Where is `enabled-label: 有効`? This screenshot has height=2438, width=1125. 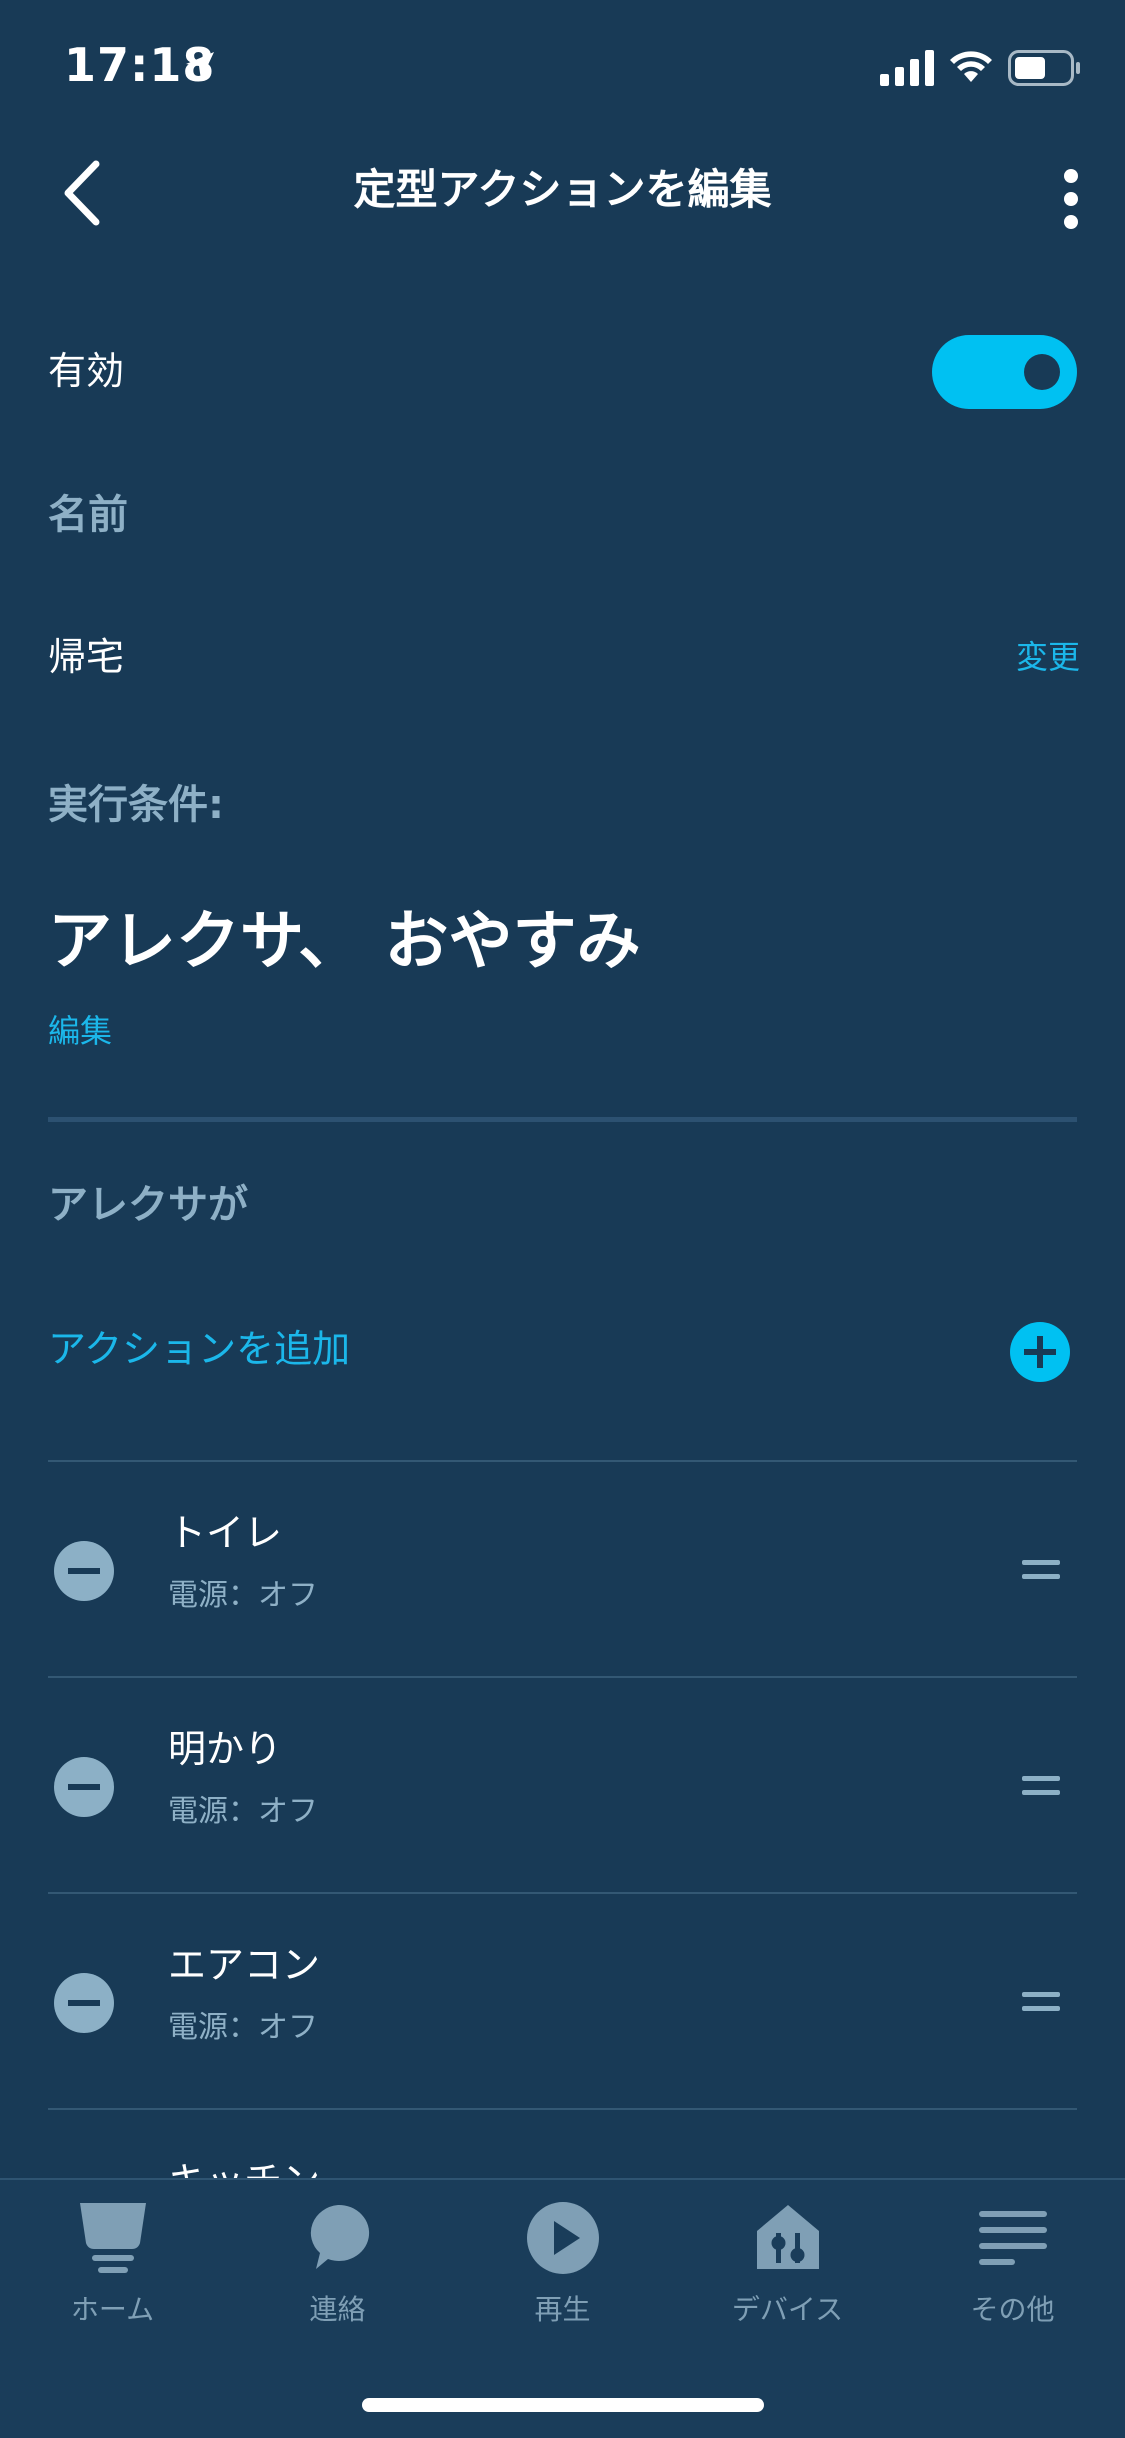
enabled-label: 有効 is located at coordinates (86, 371).